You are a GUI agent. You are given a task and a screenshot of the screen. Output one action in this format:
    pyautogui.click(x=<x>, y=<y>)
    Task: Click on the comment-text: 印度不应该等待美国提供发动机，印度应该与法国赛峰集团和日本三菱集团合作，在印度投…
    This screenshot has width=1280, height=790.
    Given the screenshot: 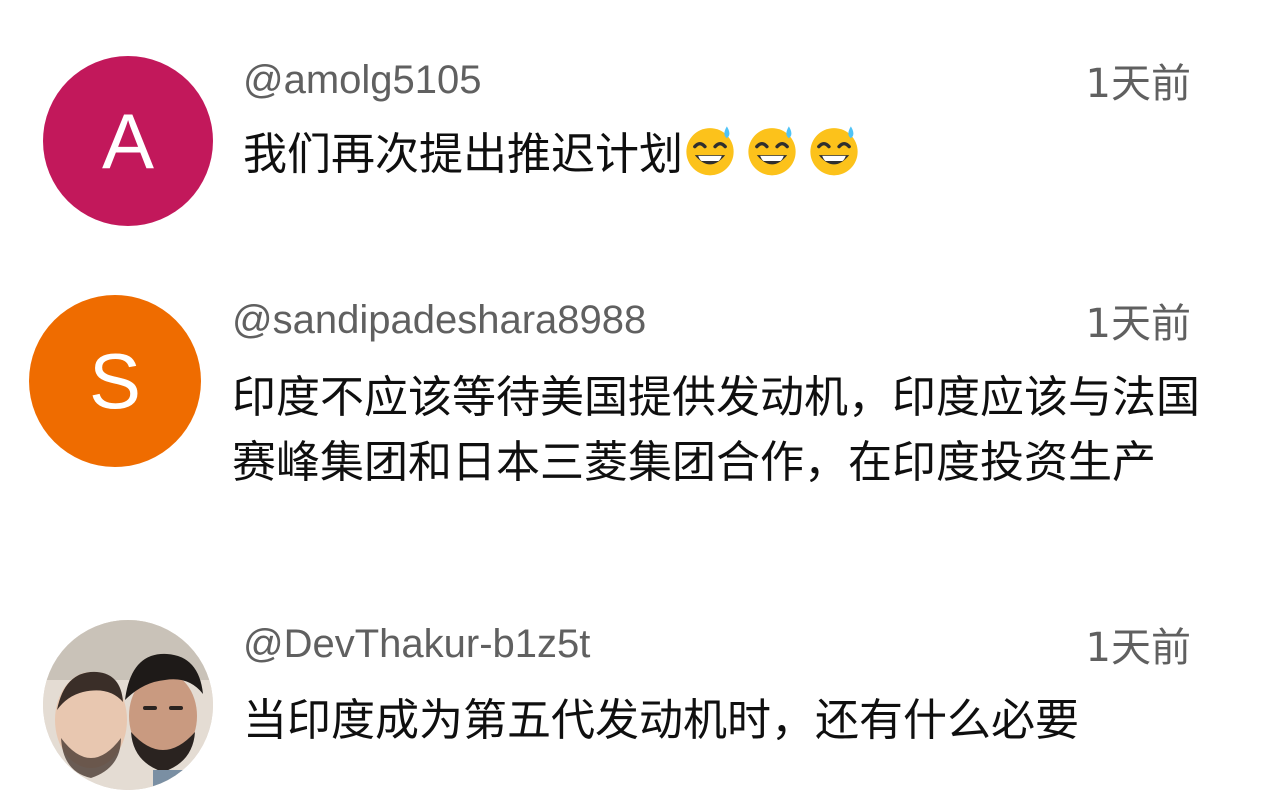 What is the action you would take?
    pyautogui.click(x=716, y=430)
    